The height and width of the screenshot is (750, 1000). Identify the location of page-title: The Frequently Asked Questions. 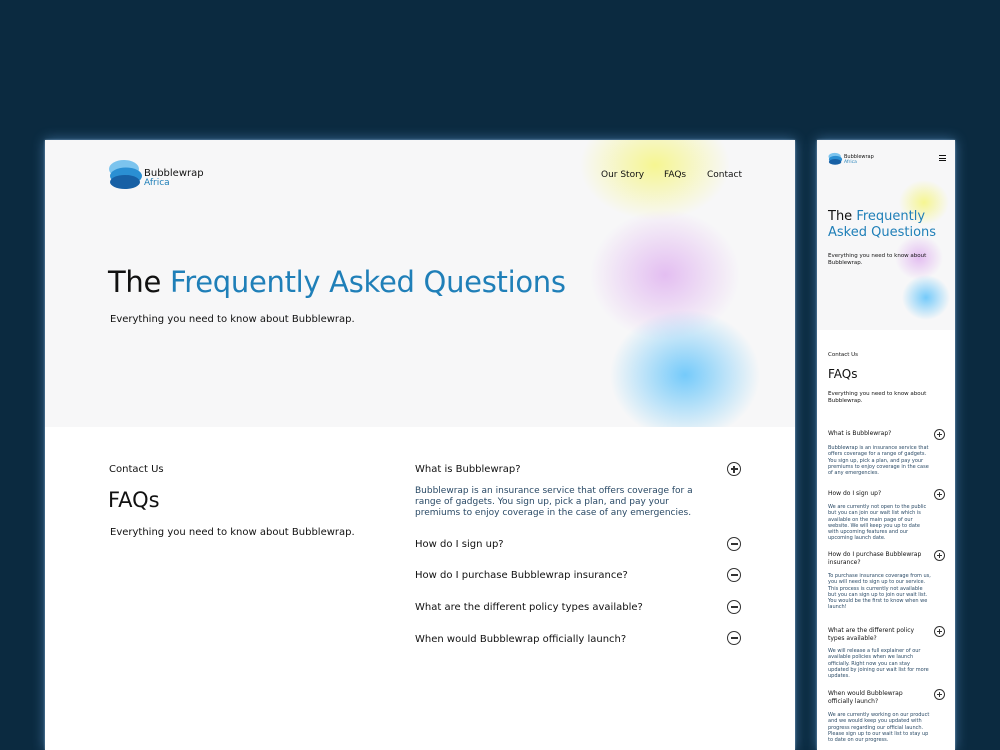
(337, 282).